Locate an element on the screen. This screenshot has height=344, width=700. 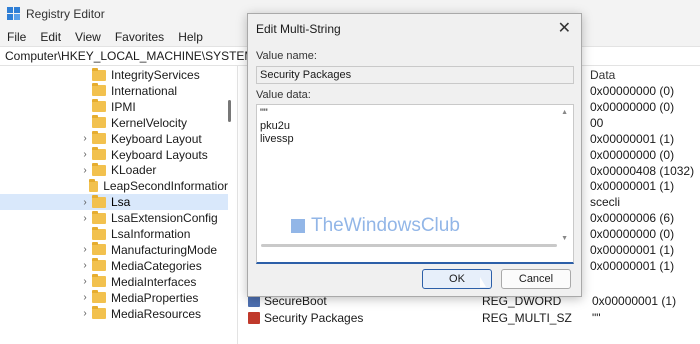
tree-item: International is located at coordinates (114, 91).